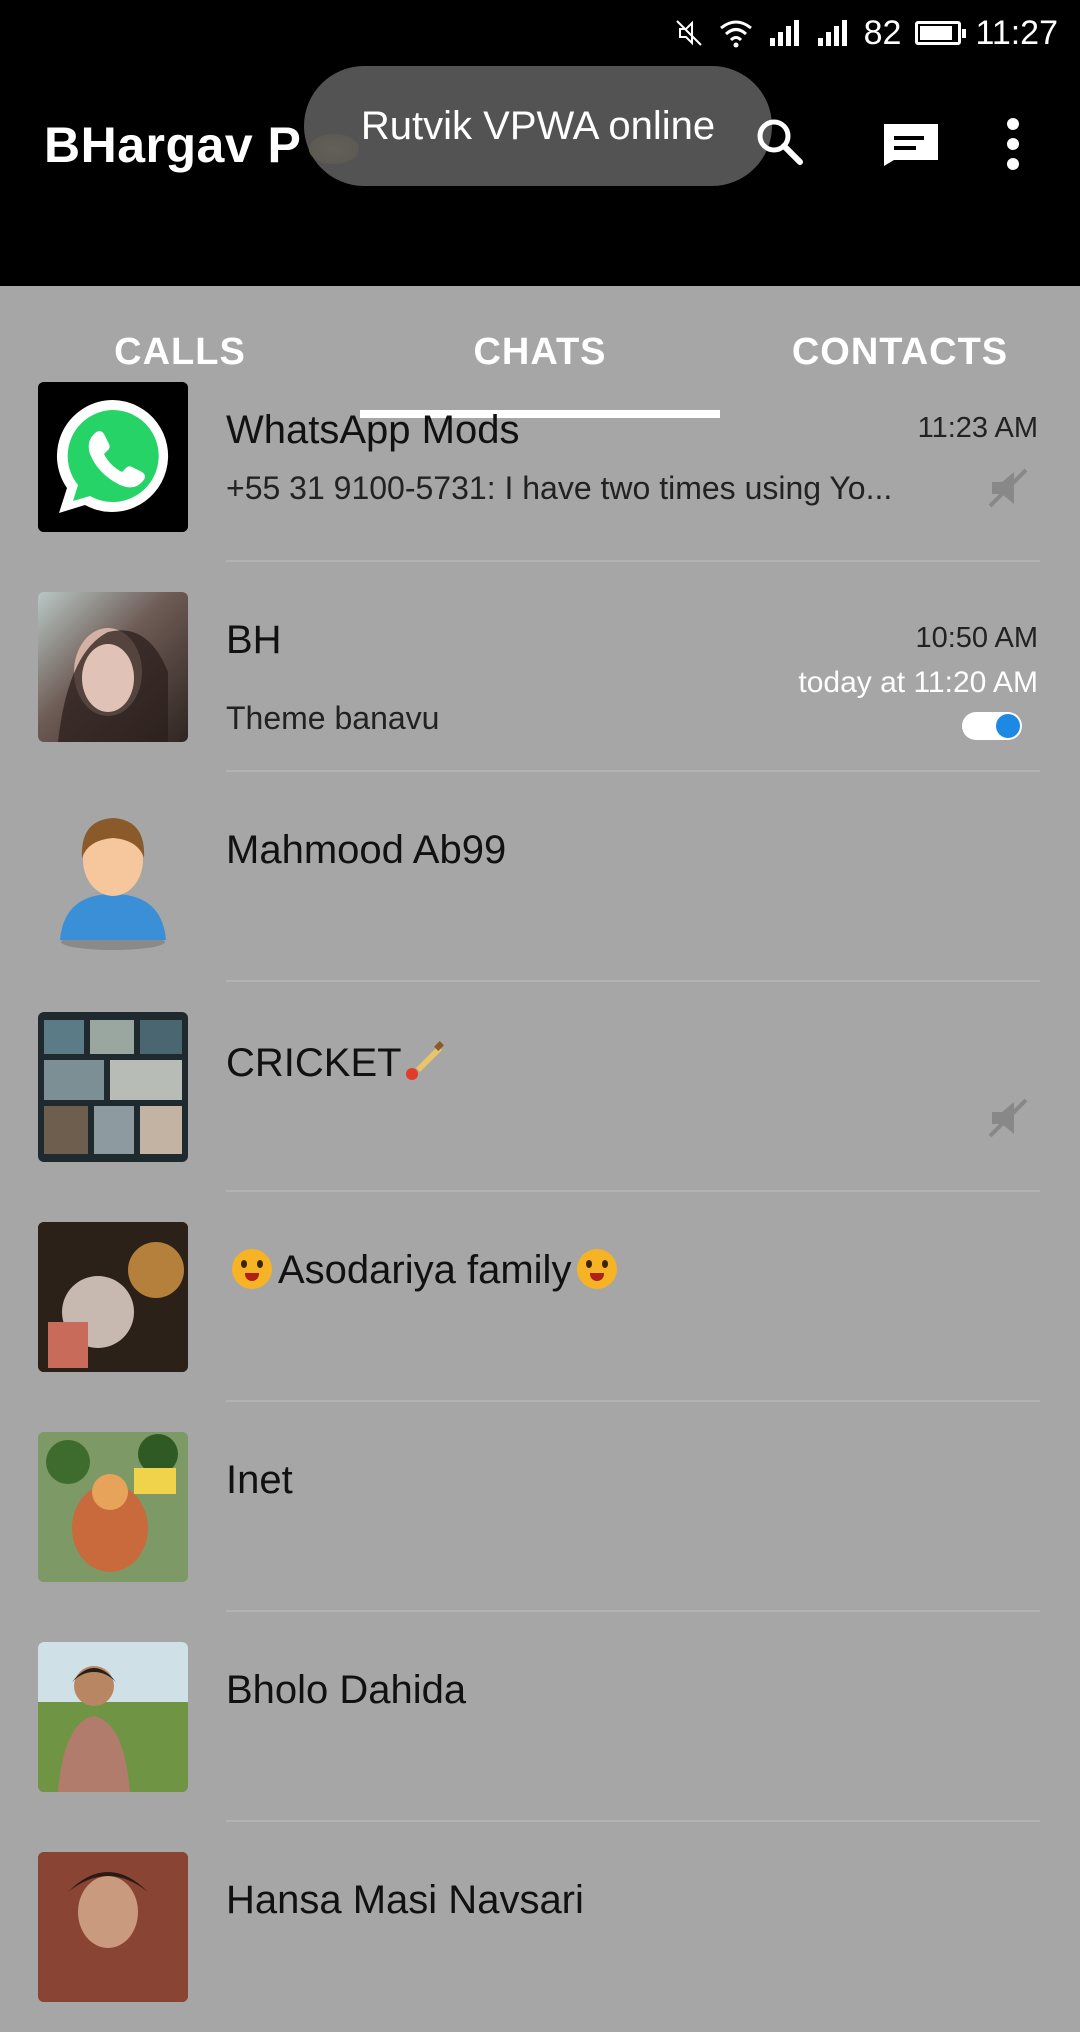 The image size is (1080, 2032). I want to click on chat-name: Mahmood Ab99, so click(366, 850).